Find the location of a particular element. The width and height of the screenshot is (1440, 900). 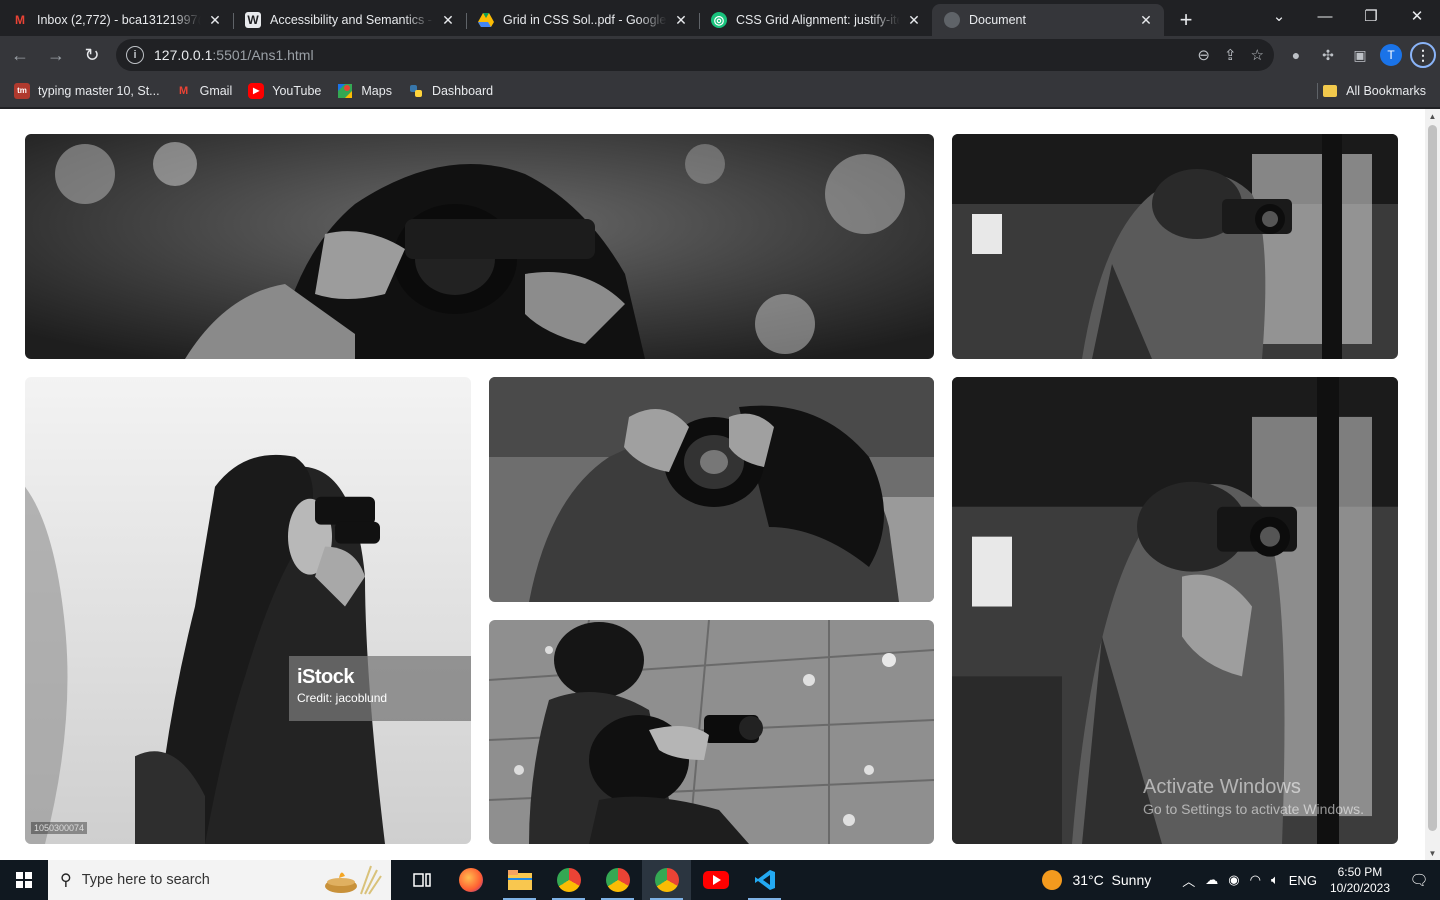

windows-logo-icon is located at coordinates (24, 880).